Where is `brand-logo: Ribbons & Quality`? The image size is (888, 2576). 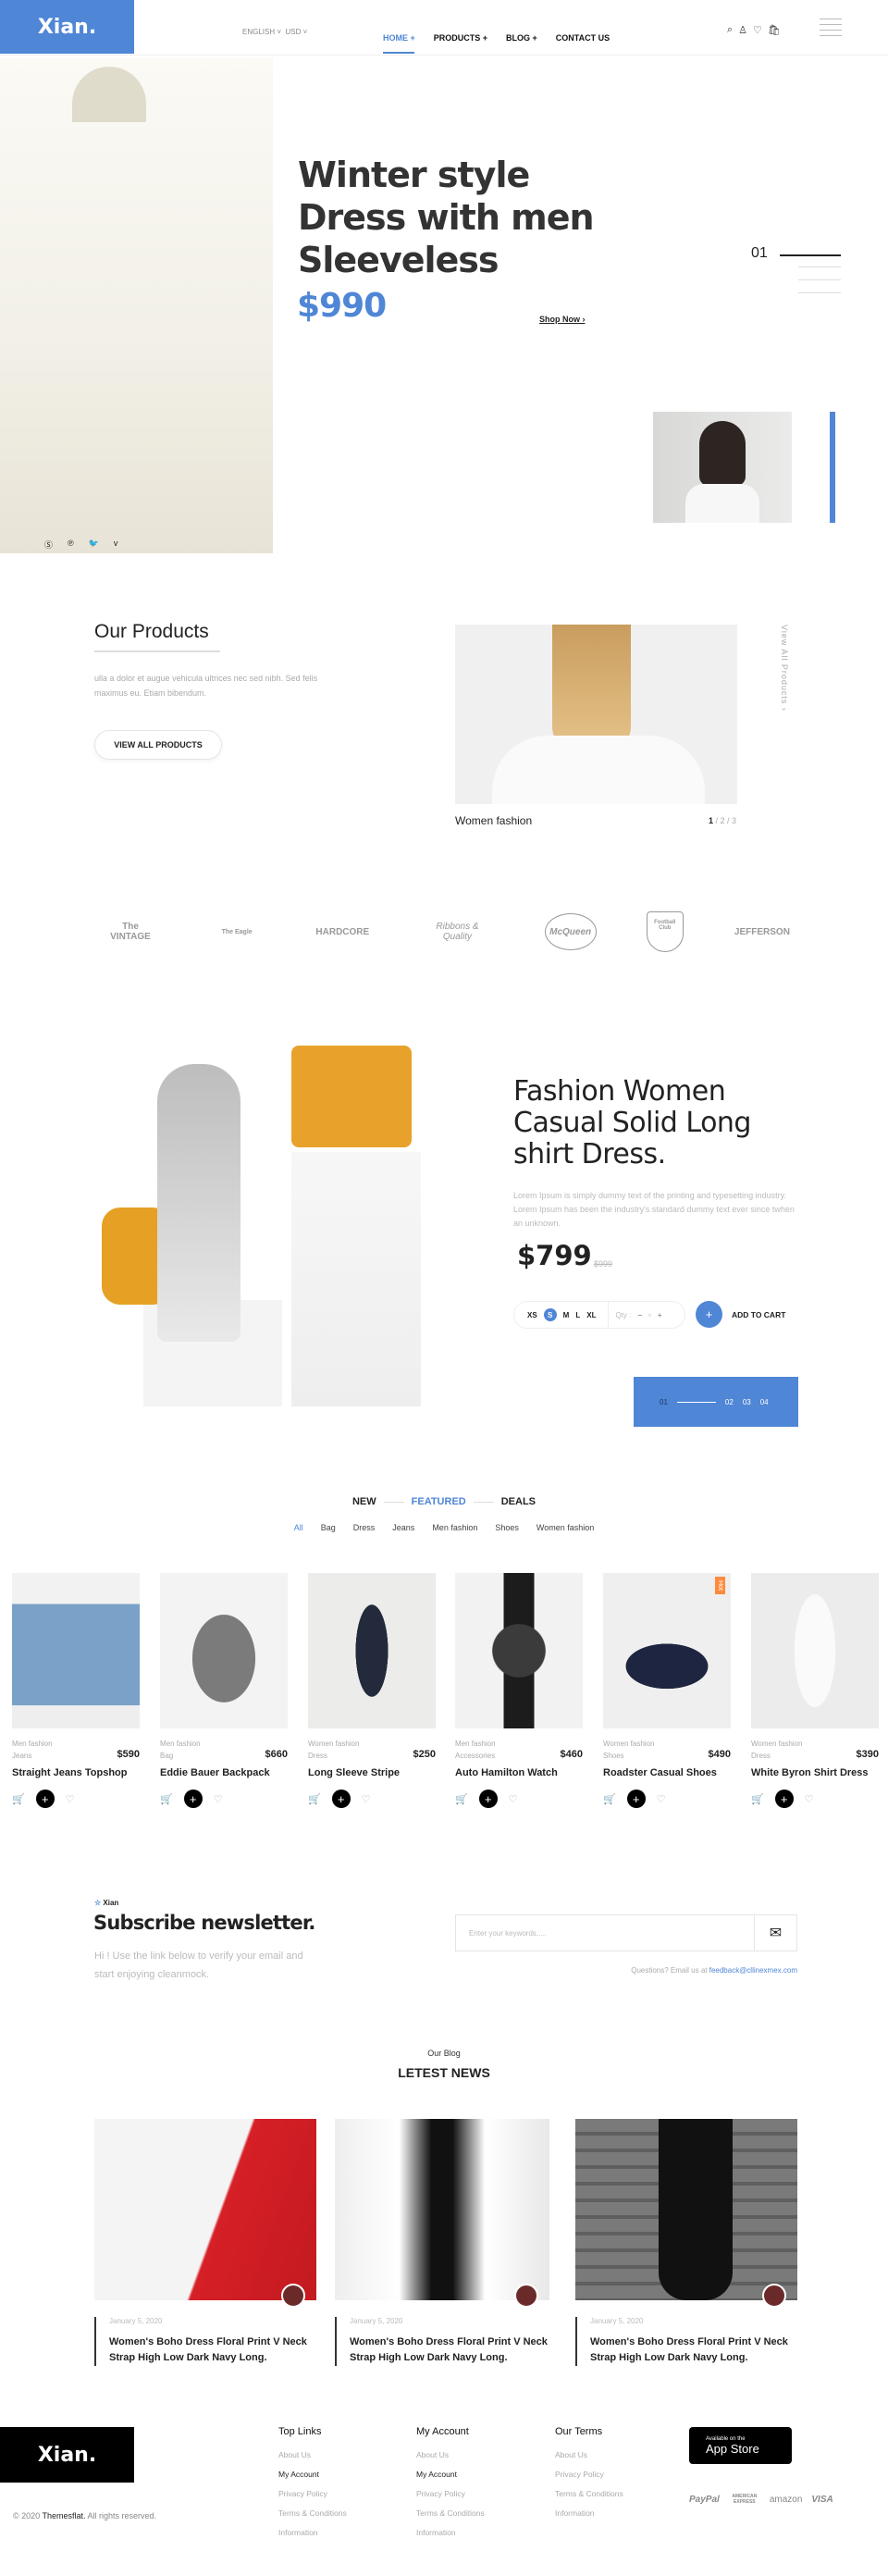
brand-logo: Ribbons & Quality is located at coordinates (457, 932).